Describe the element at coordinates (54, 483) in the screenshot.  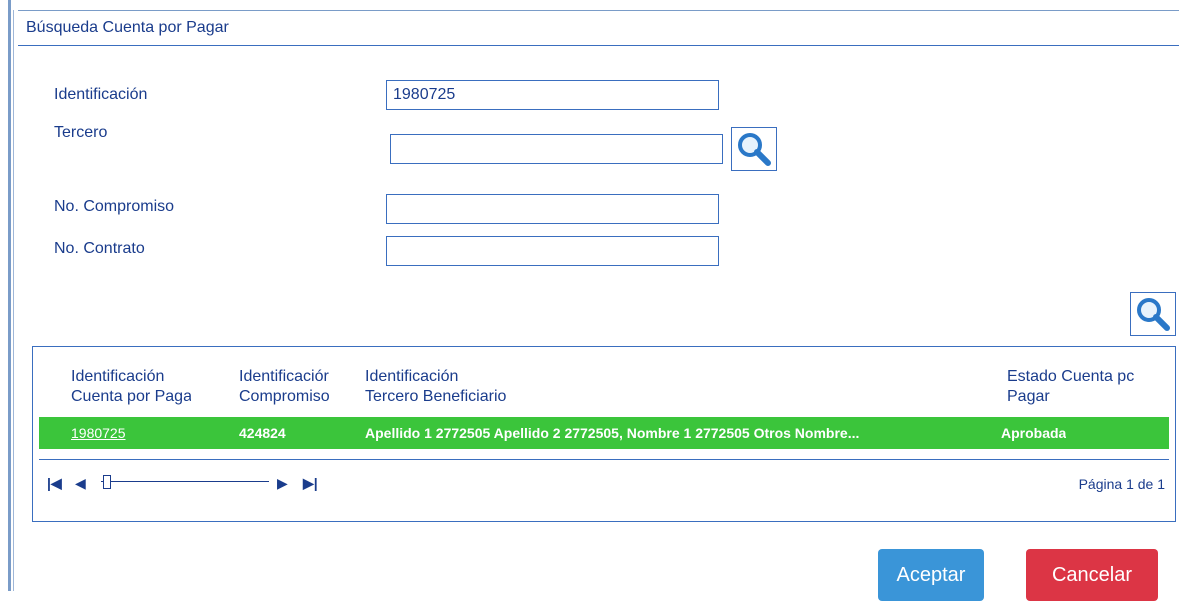
I see `first-page-icon: |◀` at that location.